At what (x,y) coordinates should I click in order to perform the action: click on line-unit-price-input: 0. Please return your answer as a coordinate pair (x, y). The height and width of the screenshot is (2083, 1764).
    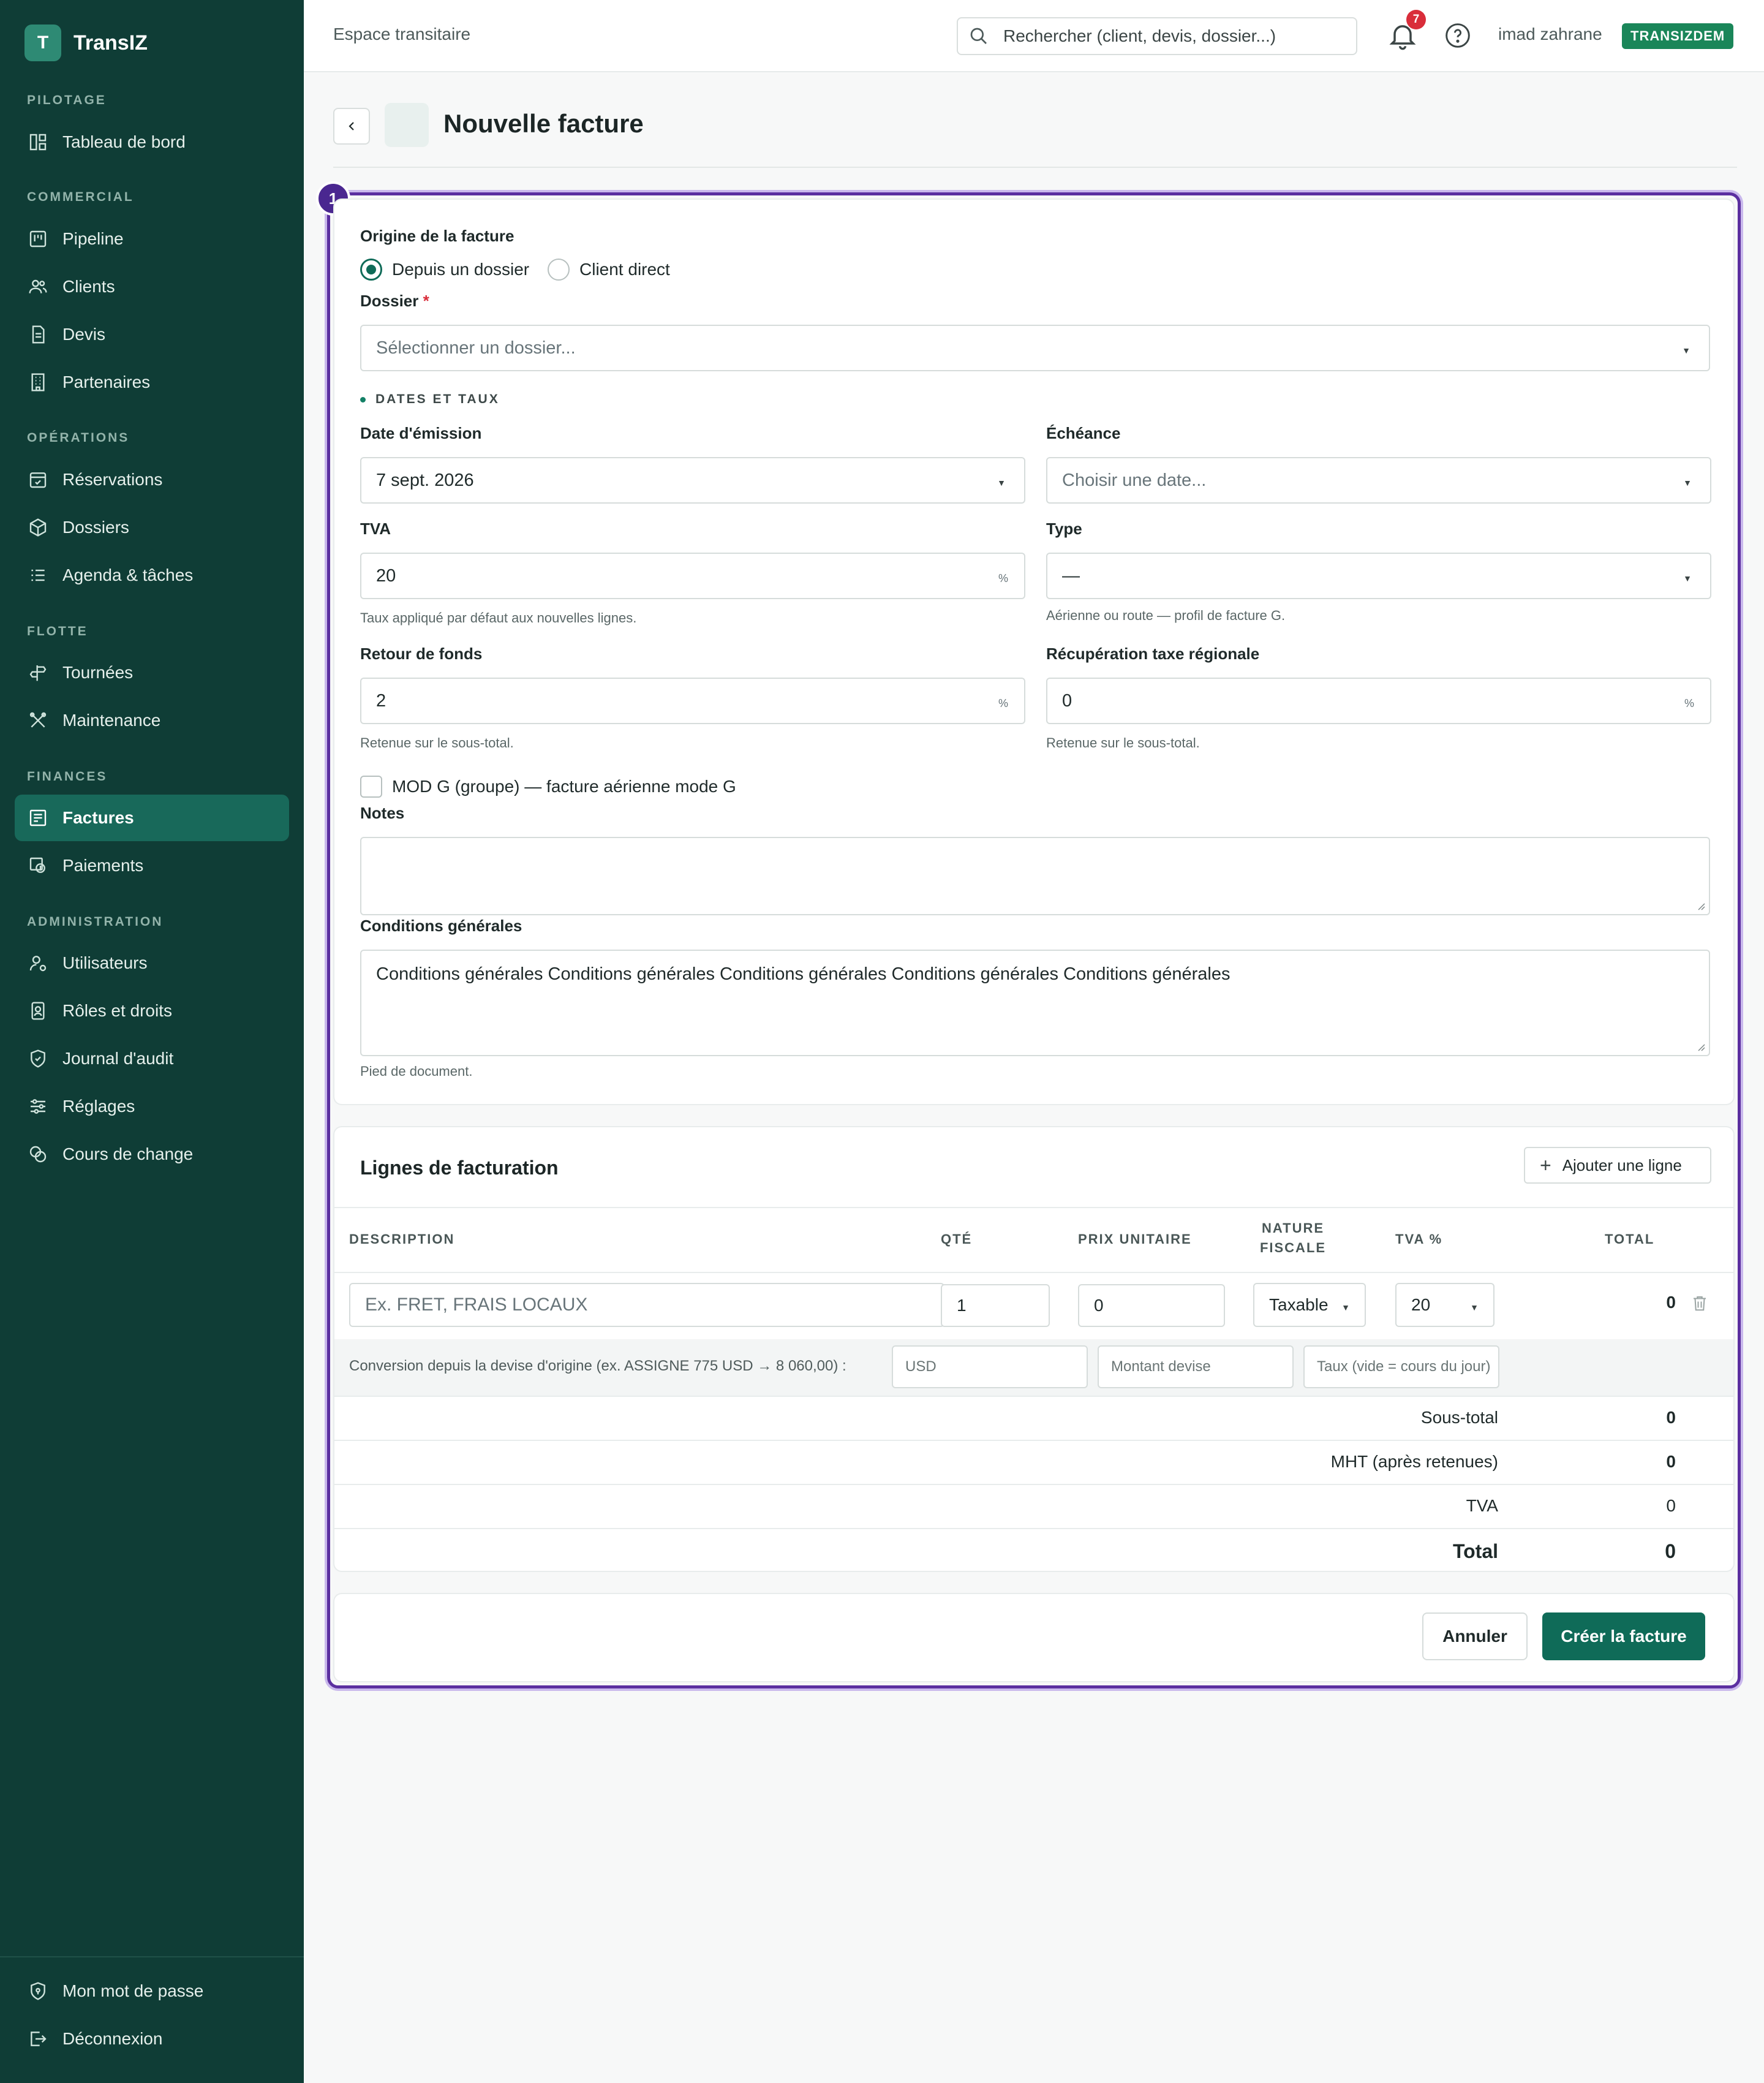
    Looking at the image, I should click on (1151, 1305).